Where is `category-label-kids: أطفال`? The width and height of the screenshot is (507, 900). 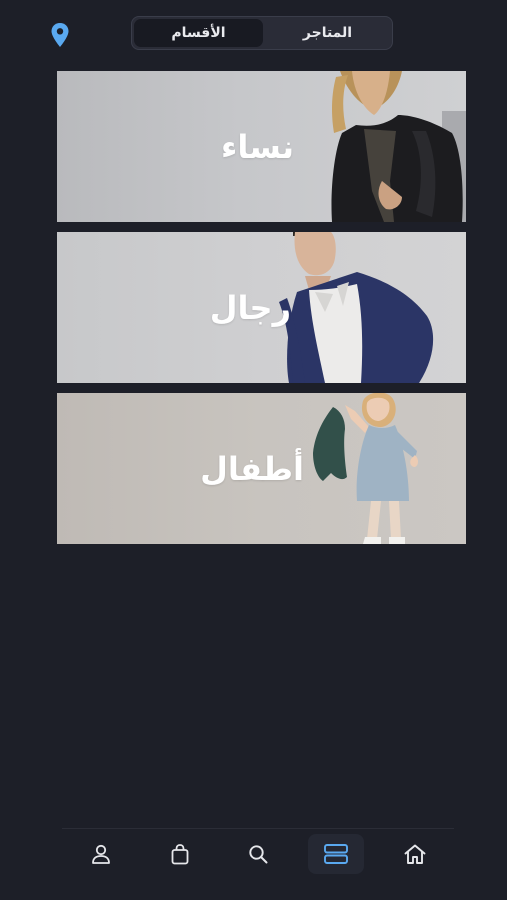
category-label-kids: أطفال is located at coordinates (252, 468).